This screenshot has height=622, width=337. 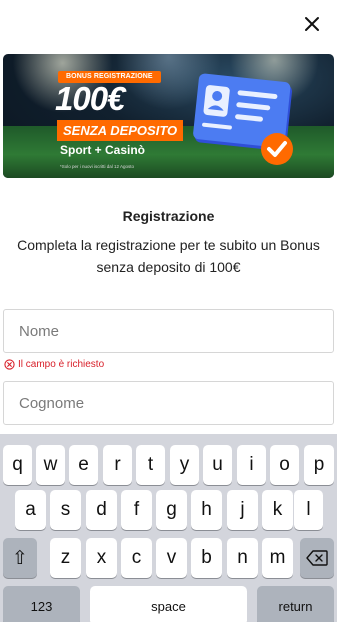 I want to click on close-button, so click(x=312, y=24).